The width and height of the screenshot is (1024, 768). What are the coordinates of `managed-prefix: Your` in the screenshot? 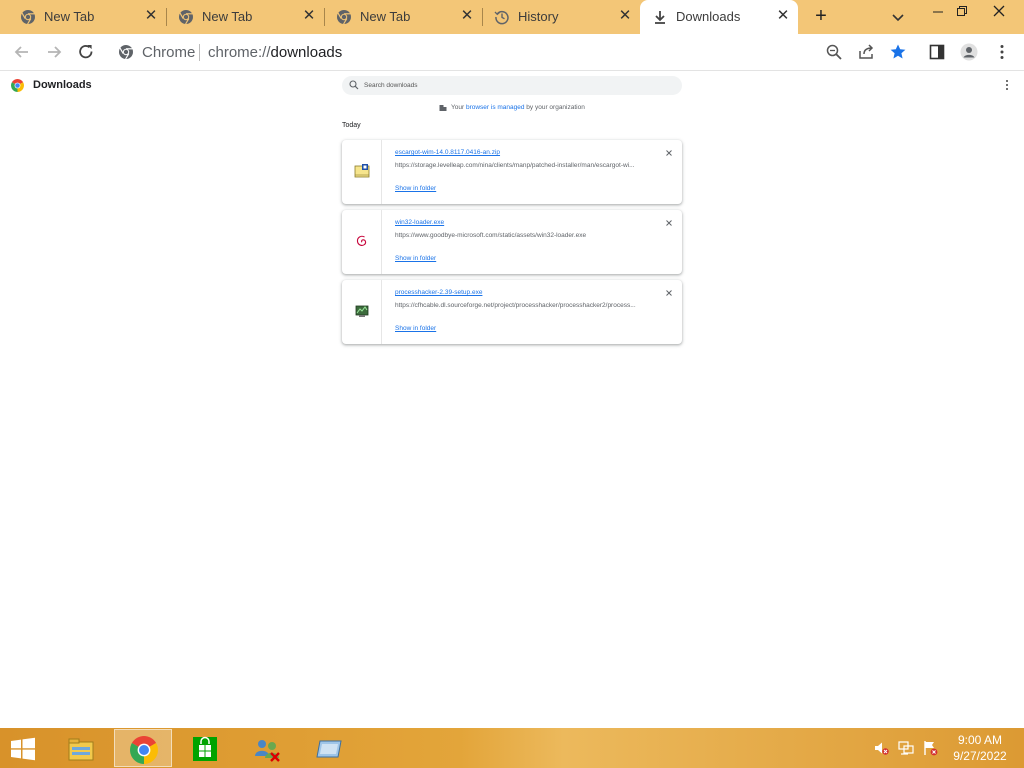 It's located at (458, 108).